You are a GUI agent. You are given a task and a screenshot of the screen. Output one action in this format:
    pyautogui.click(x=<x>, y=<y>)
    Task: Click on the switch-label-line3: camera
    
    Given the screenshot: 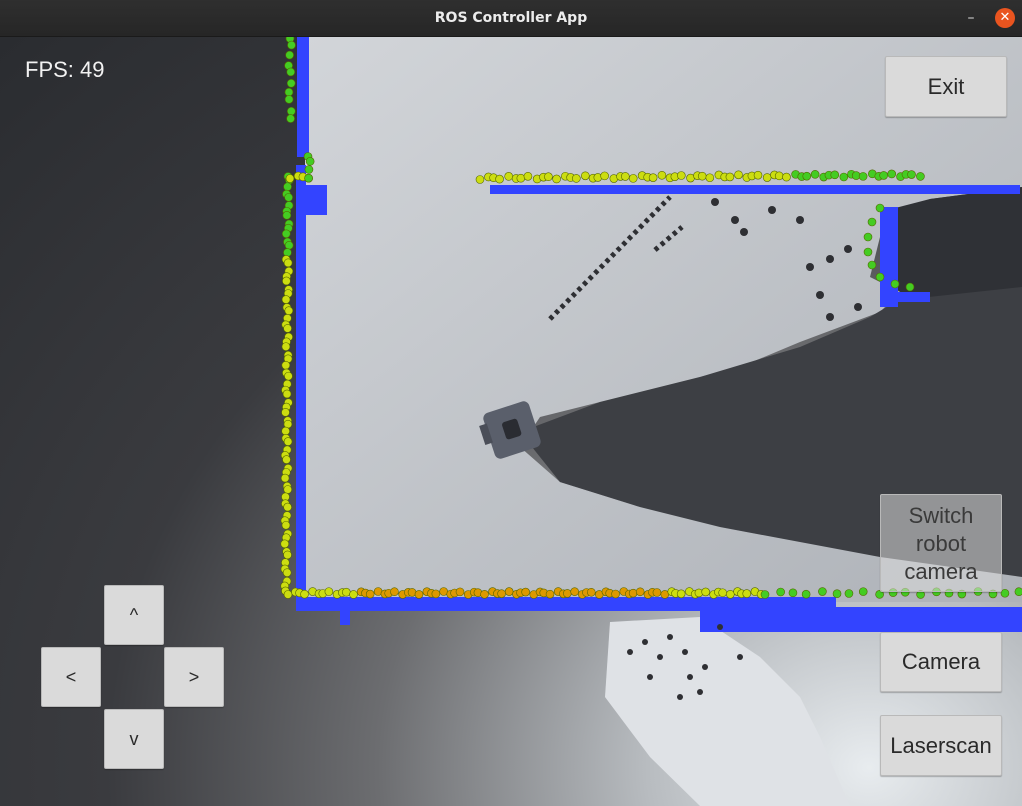 What is the action you would take?
    pyautogui.click(x=941, y=571)
    